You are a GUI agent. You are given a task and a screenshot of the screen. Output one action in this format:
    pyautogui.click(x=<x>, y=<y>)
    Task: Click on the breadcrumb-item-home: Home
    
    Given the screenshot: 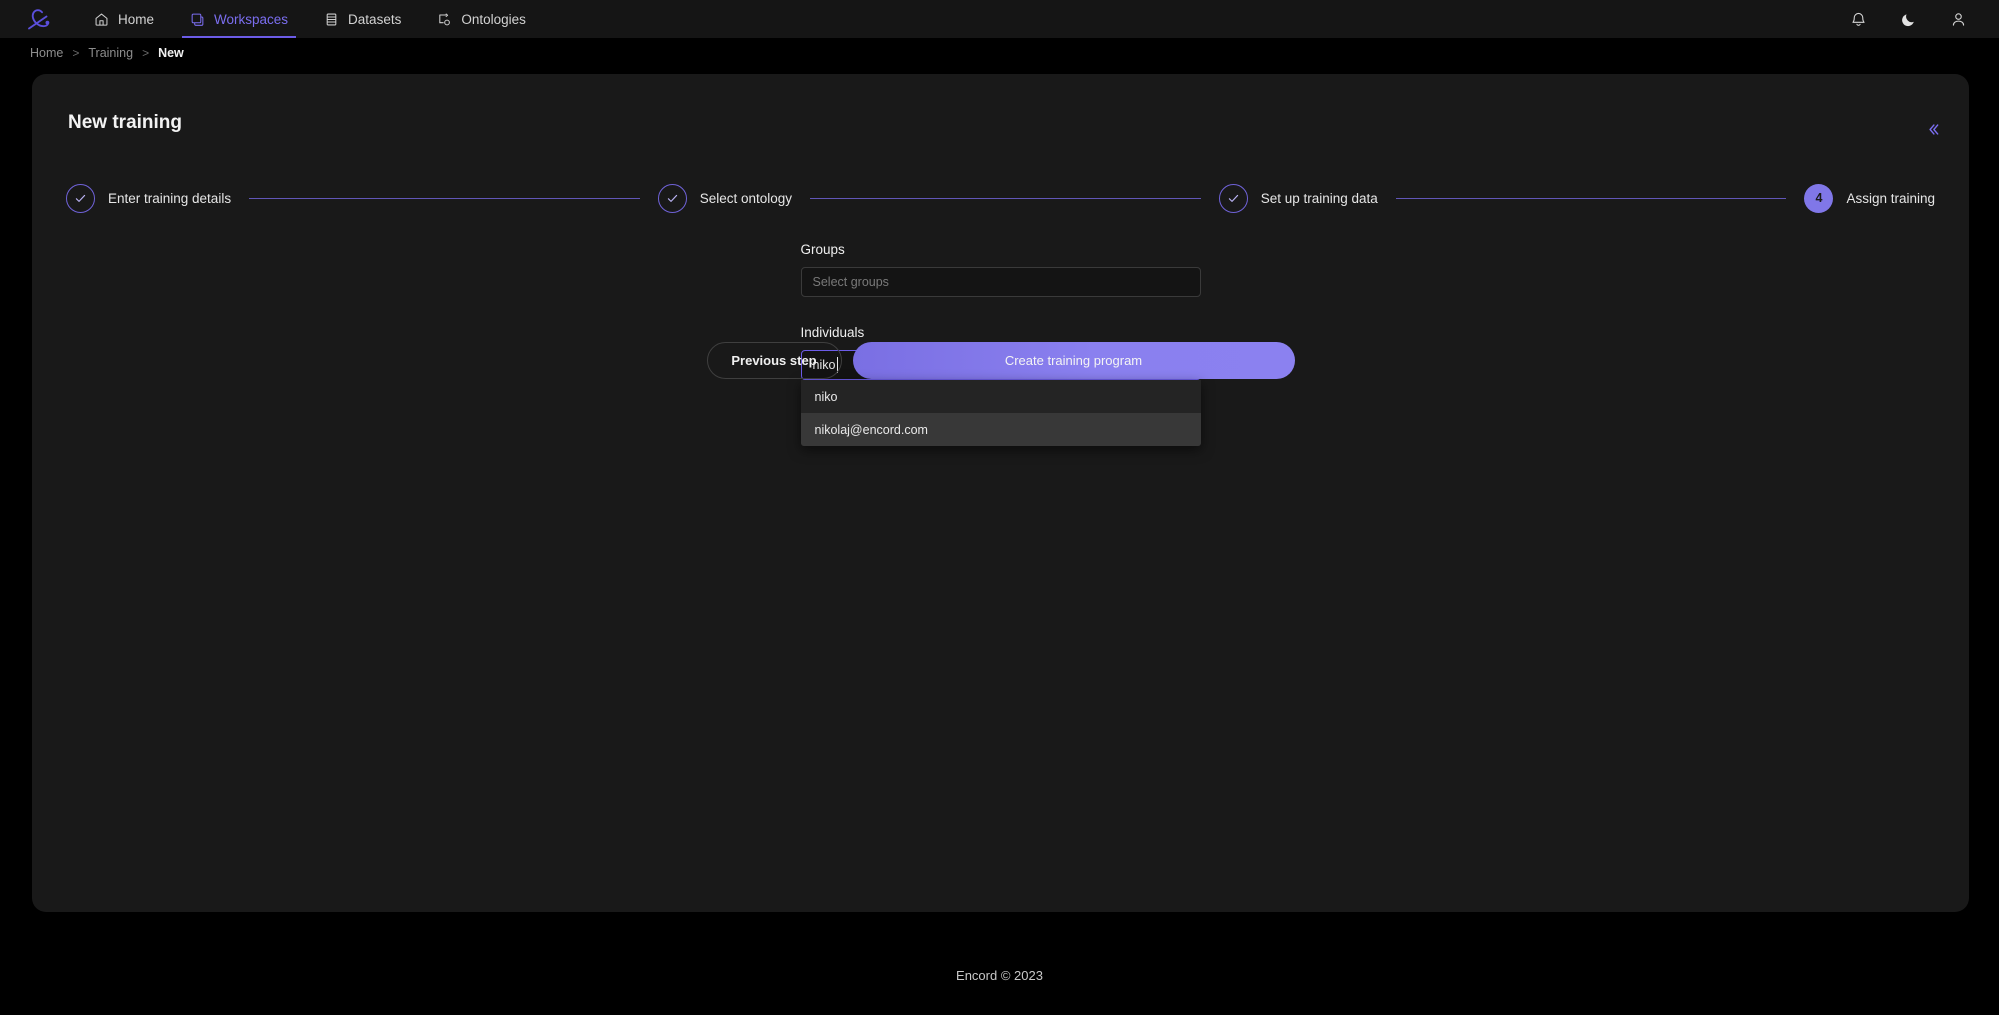 What is the action you would take?
    pyautogui.click(x=46, y=53)
    